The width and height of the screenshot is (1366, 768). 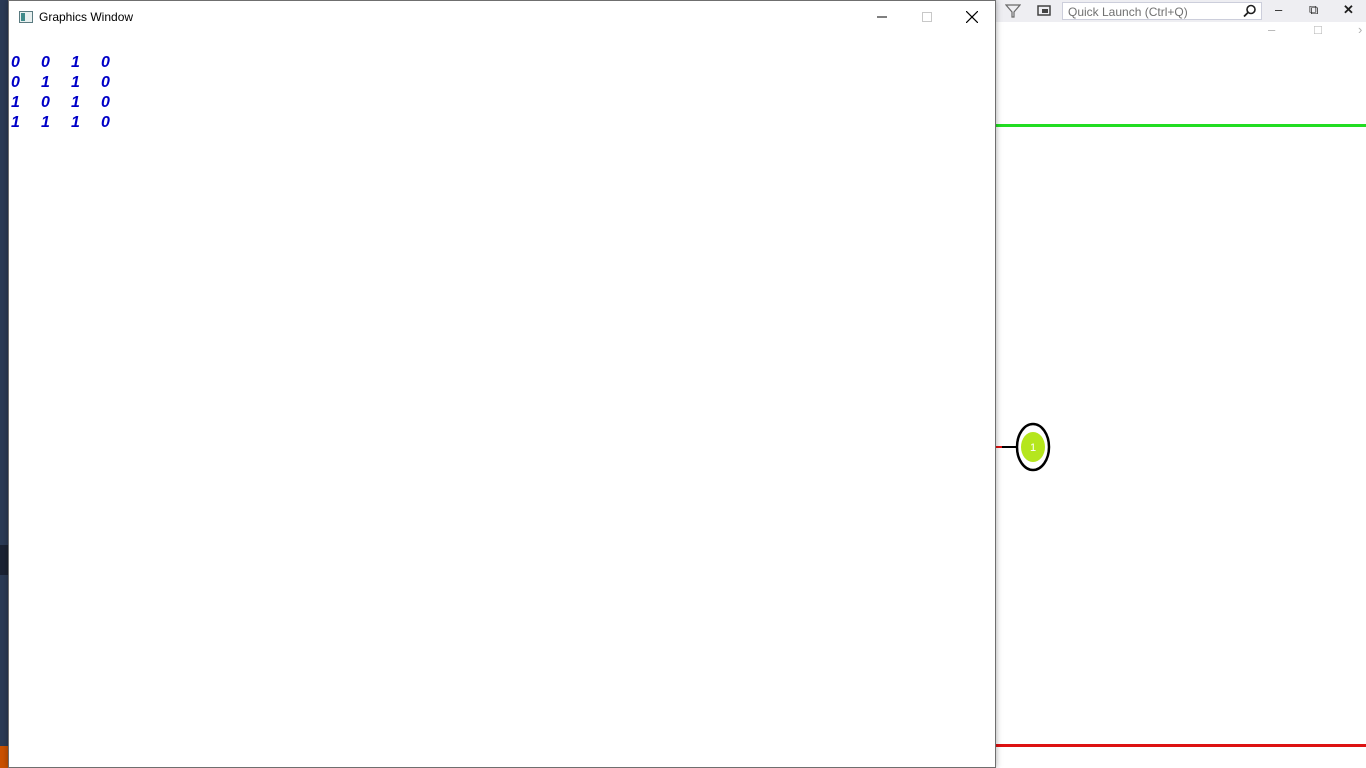 I want to click on ide-restore-icon: ⧉, so click(x=1313, y=10).